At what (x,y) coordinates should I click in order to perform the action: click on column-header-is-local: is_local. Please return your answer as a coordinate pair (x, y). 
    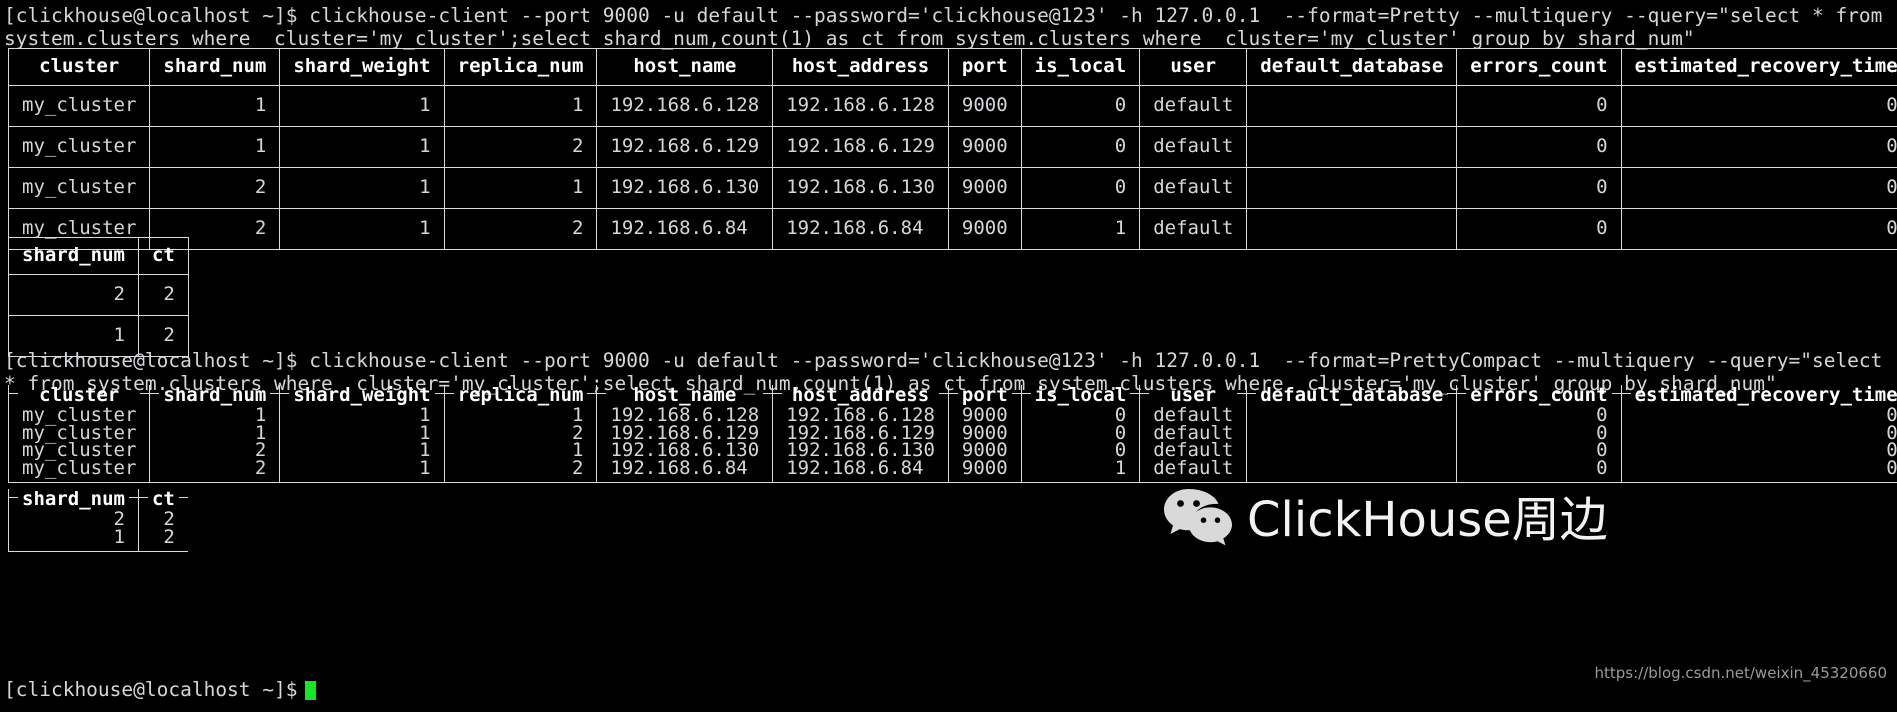
    Looking at the image, I should click on (1080, 396).